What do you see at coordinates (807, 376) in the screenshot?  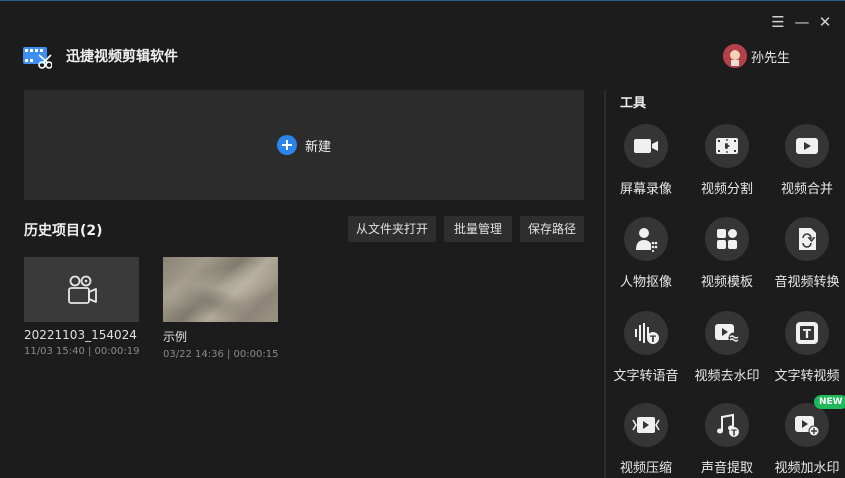 I see `tool-label: 文字转视频` at bounding box center [807, 376].